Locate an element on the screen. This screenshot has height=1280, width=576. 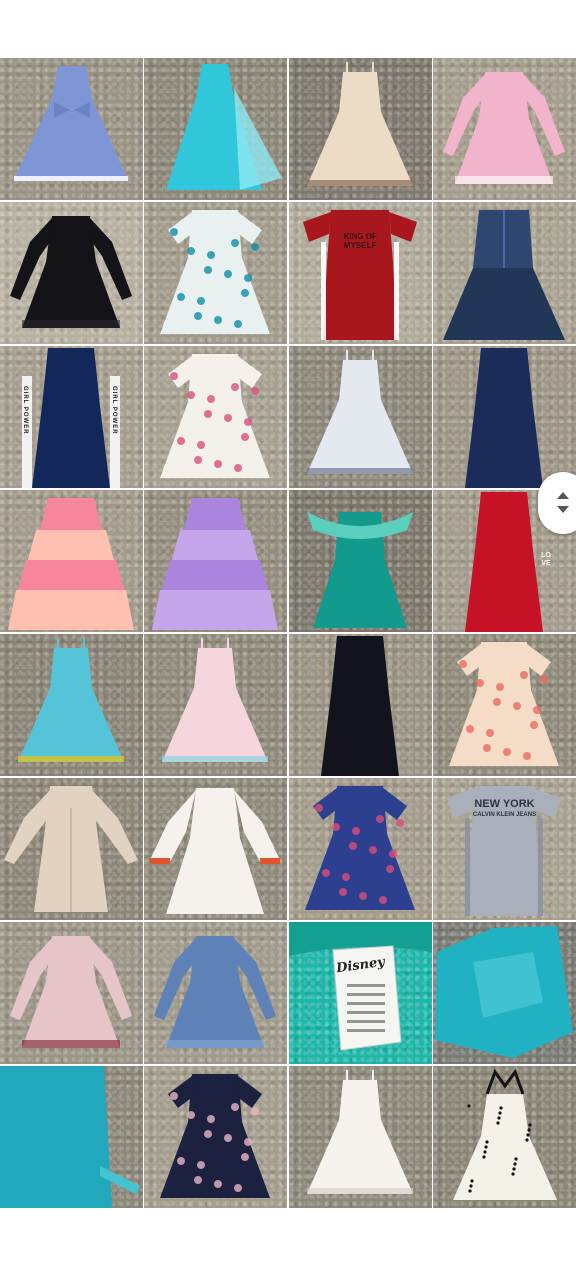
photo-thumbnail: Disney is located at coordinates (360, 993).